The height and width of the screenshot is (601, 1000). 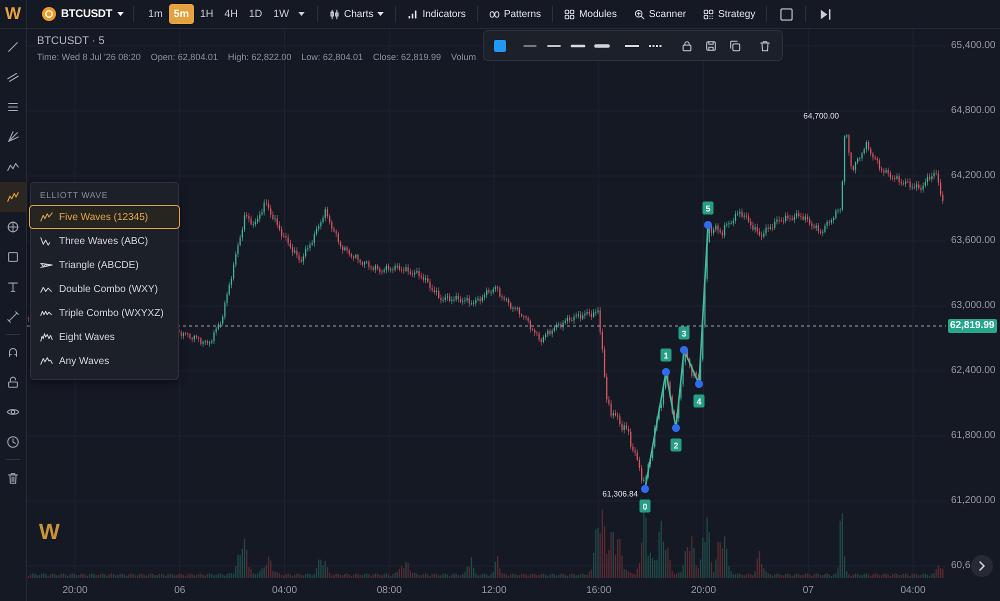 I want to click on grid-icon, so click(x=570, y=14).